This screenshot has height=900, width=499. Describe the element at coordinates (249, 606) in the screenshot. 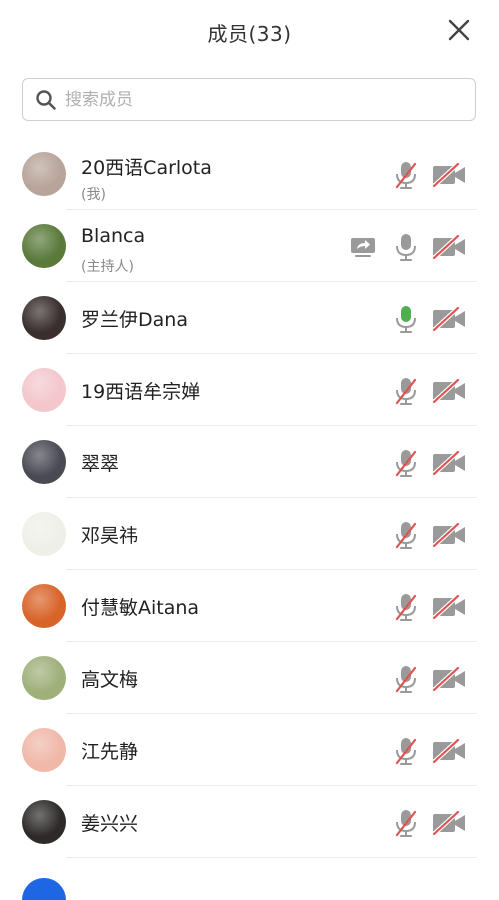

I see `member-row: 付慧敏Aitana` at that location.